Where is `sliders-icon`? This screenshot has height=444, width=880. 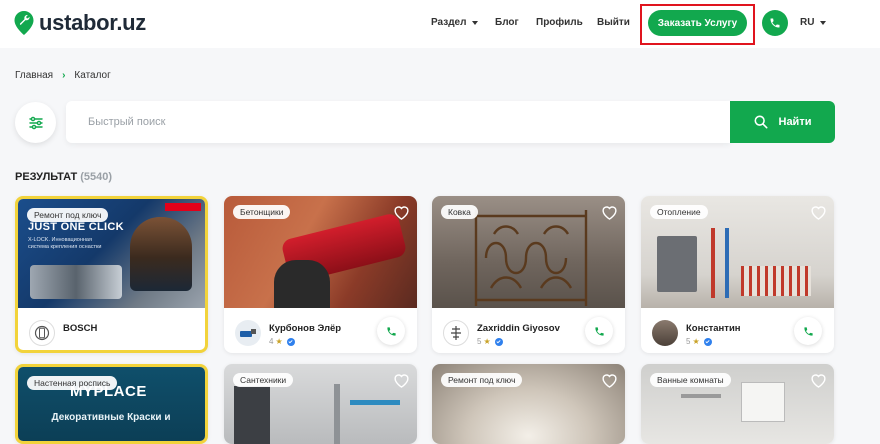 sliders-icon is located at coordinates (35, 122).